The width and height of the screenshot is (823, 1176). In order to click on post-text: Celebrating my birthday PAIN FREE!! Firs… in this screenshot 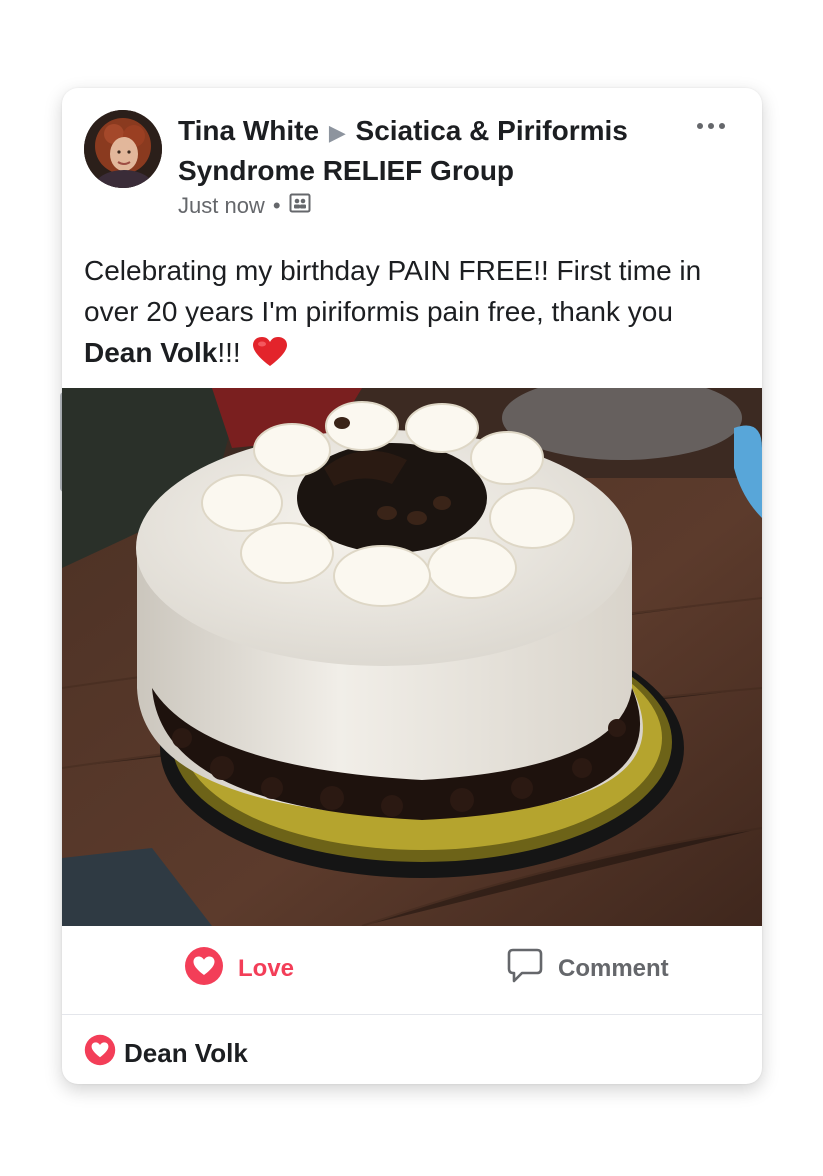, I will do `click(414, 314)`.